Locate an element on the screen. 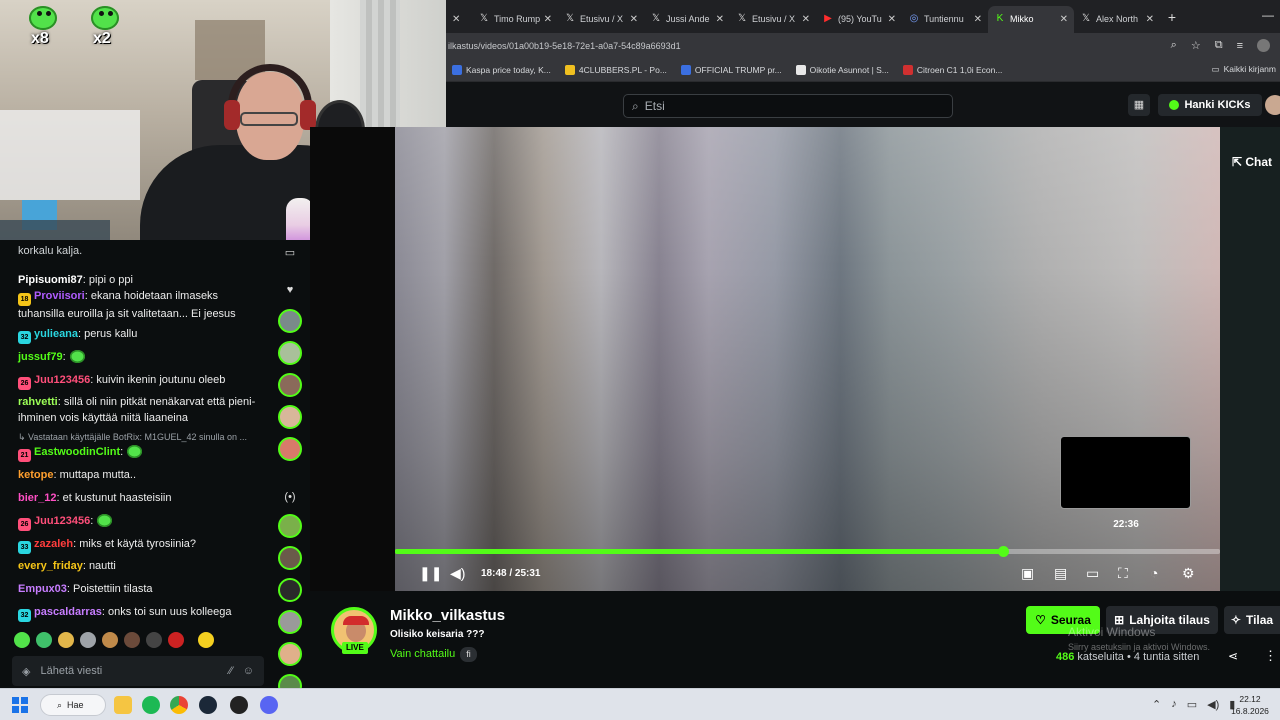  chrome-icon is located at coordinates (179, 705).